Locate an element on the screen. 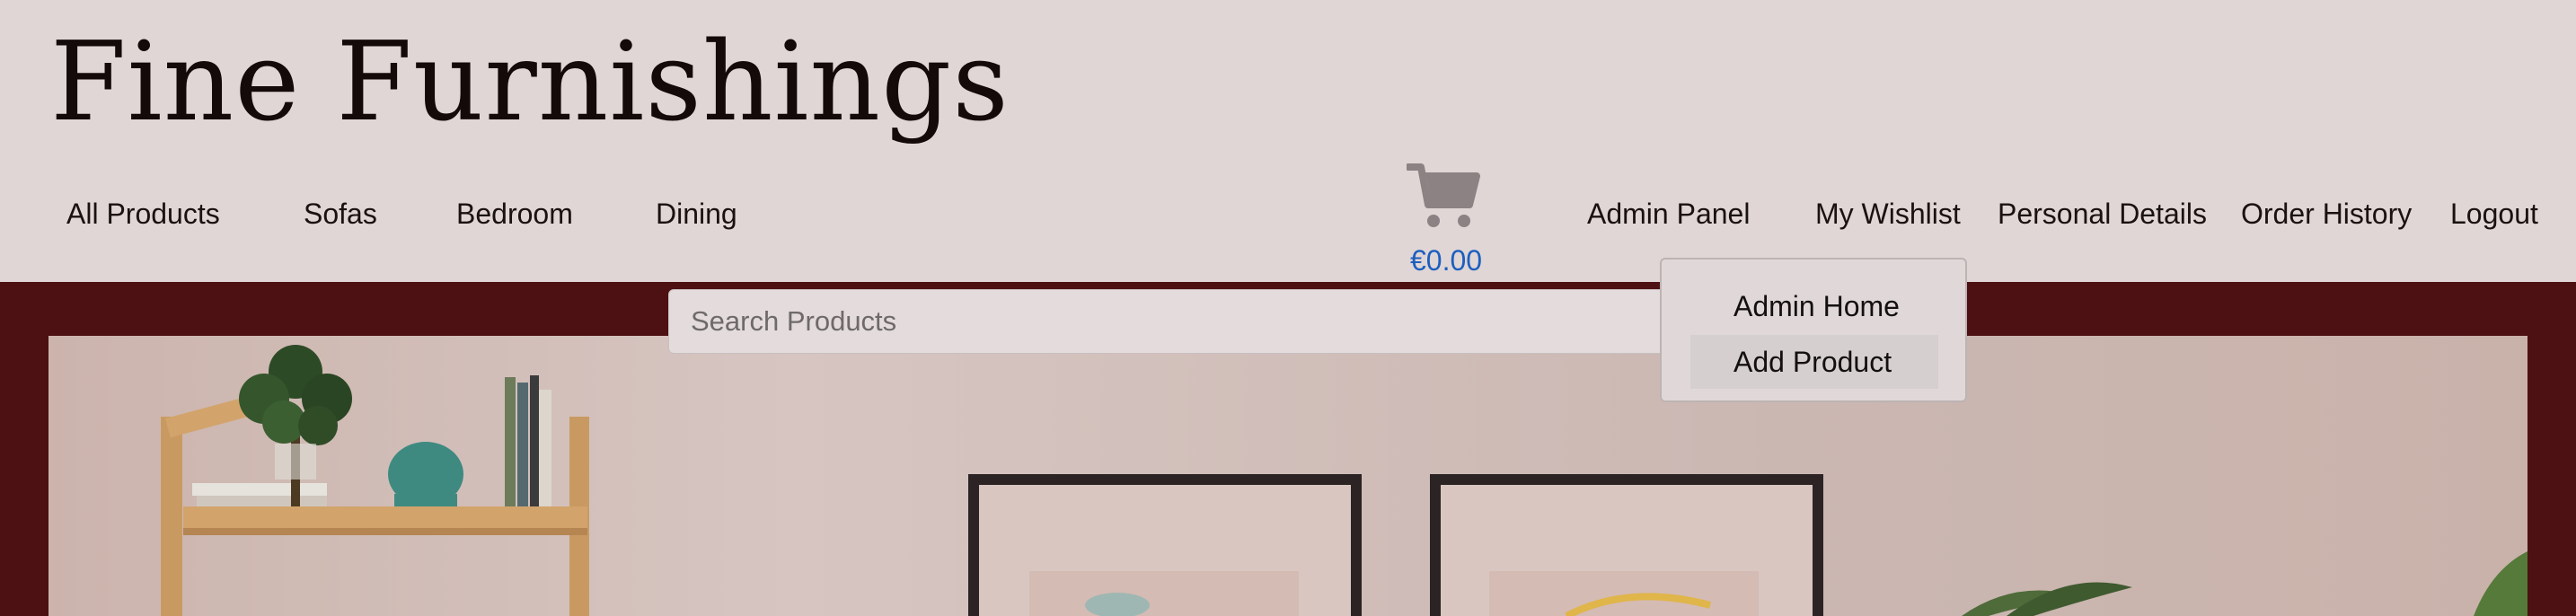 This screenshot has height=616, width=2576. cart-total: €0.00 is located at coordinates (1446, 260).